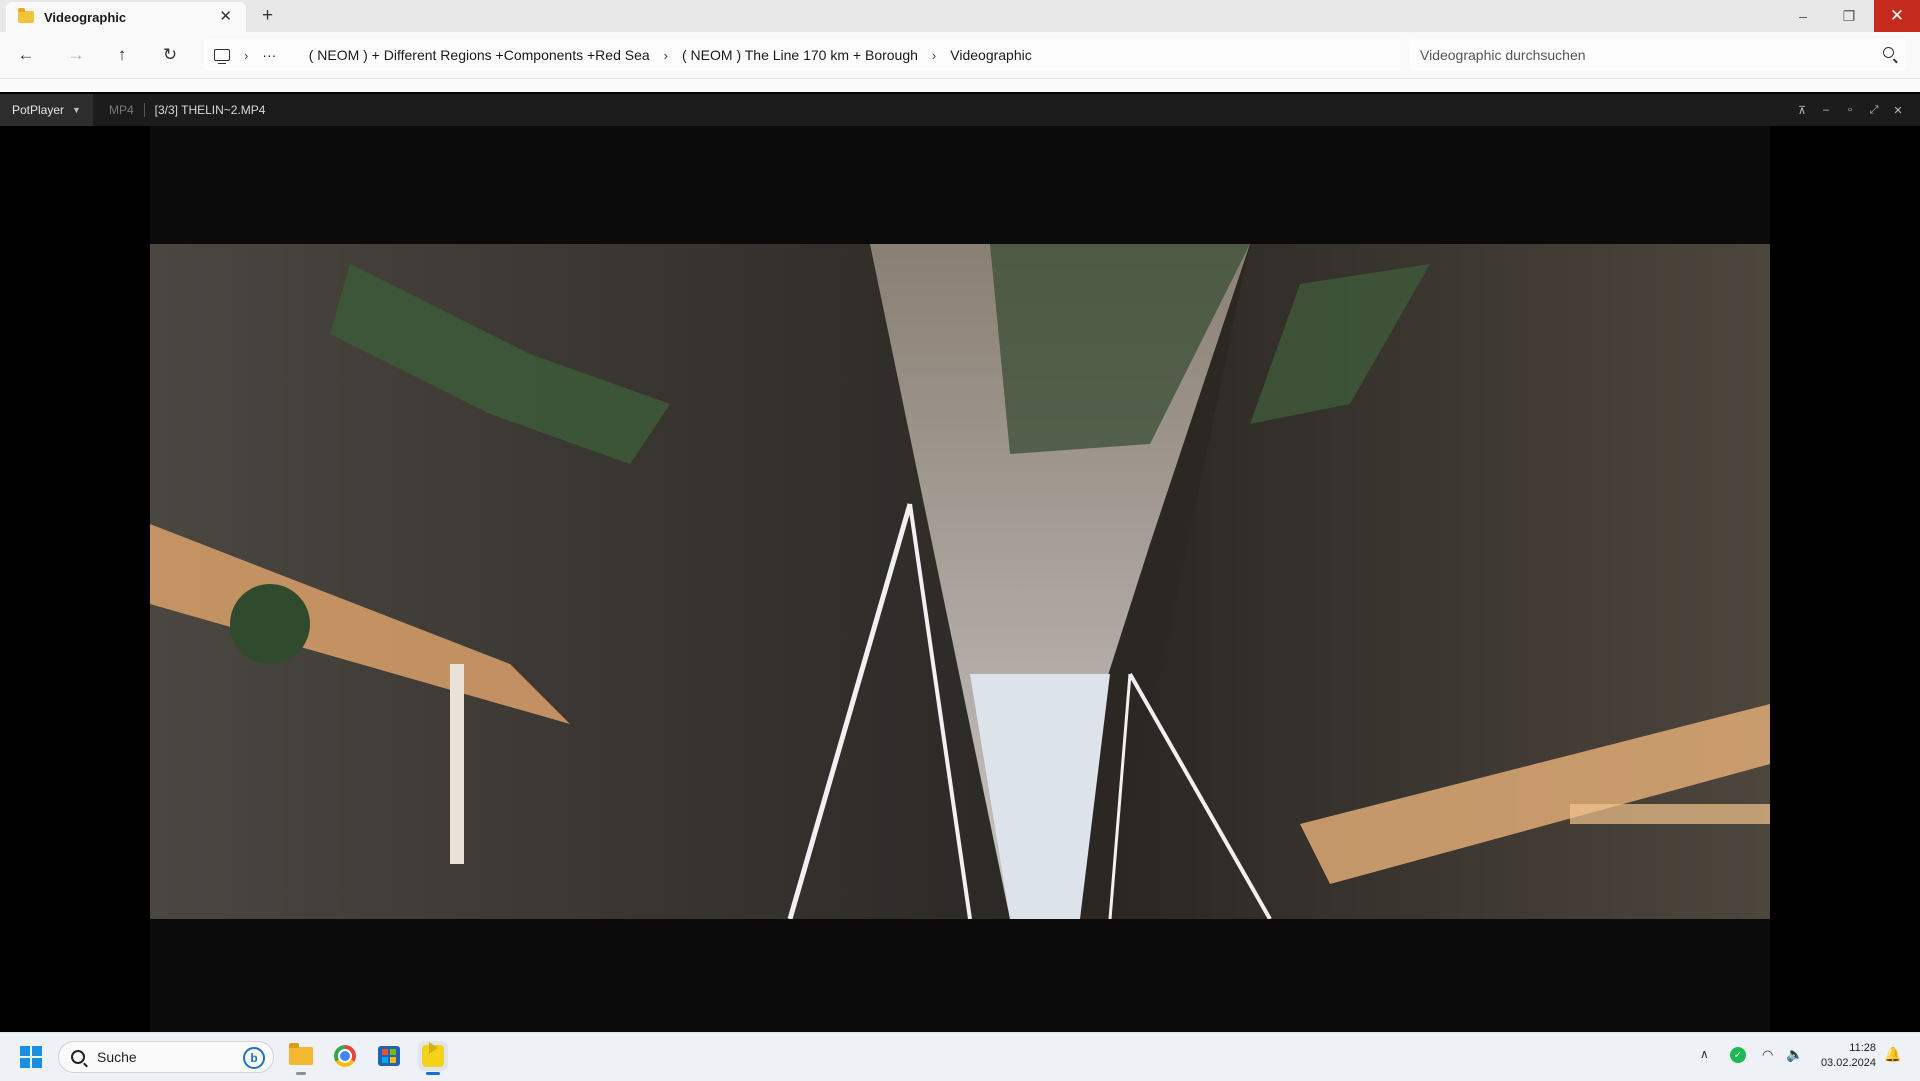 Image resolution: width=1920 pixels, height=1081 pixels. I want to click on player-maximize-button: ▫, so click(1850, 110).